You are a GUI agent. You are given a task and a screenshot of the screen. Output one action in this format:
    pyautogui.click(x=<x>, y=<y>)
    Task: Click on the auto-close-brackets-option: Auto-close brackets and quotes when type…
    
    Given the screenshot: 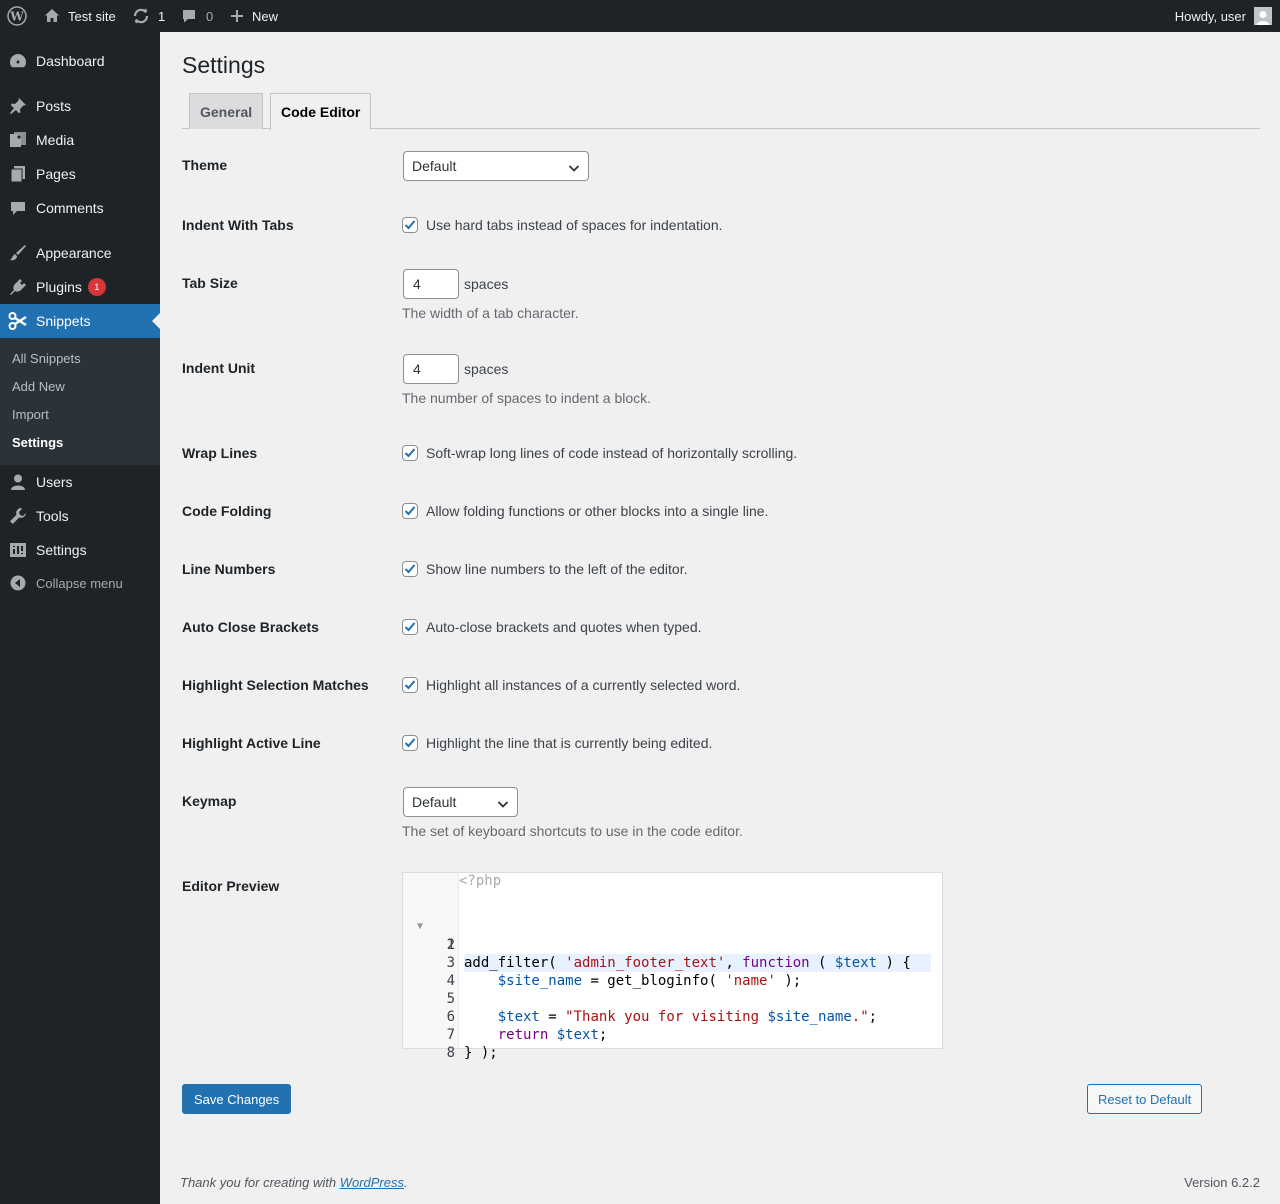 What is the action you would take?
    pyautogui.click(x=552, y=627)
    